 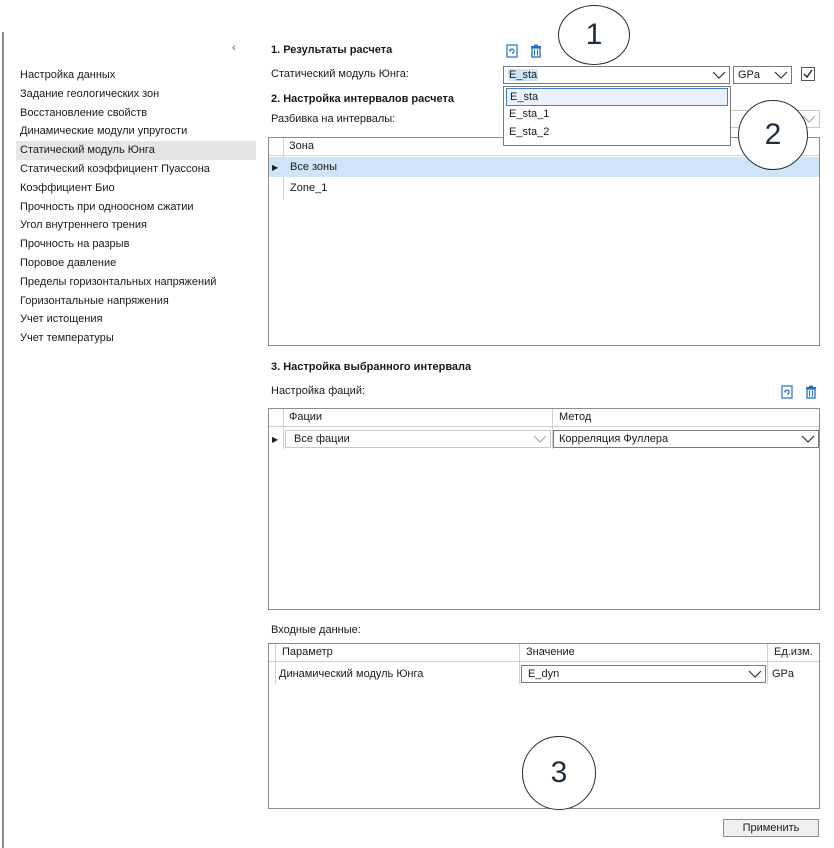 I want to click on check-icon, so click(x=808, y=74).